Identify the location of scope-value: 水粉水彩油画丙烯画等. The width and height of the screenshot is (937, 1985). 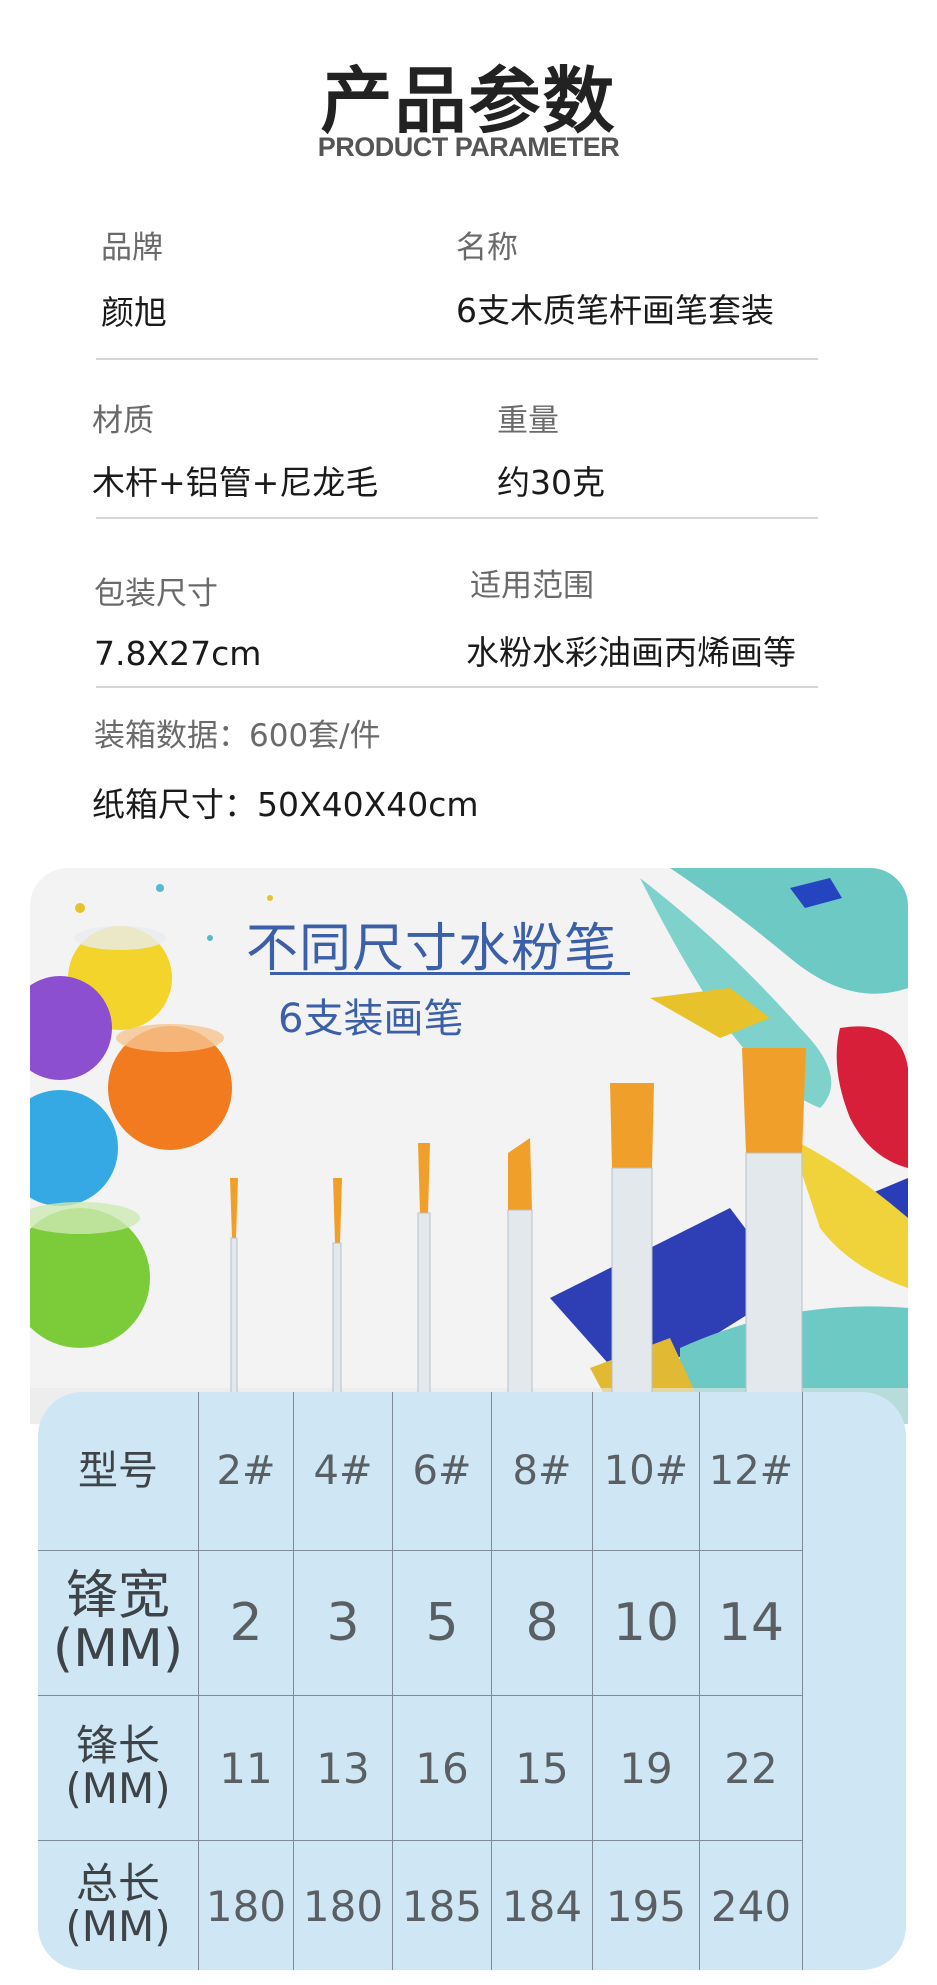
(631, 652).